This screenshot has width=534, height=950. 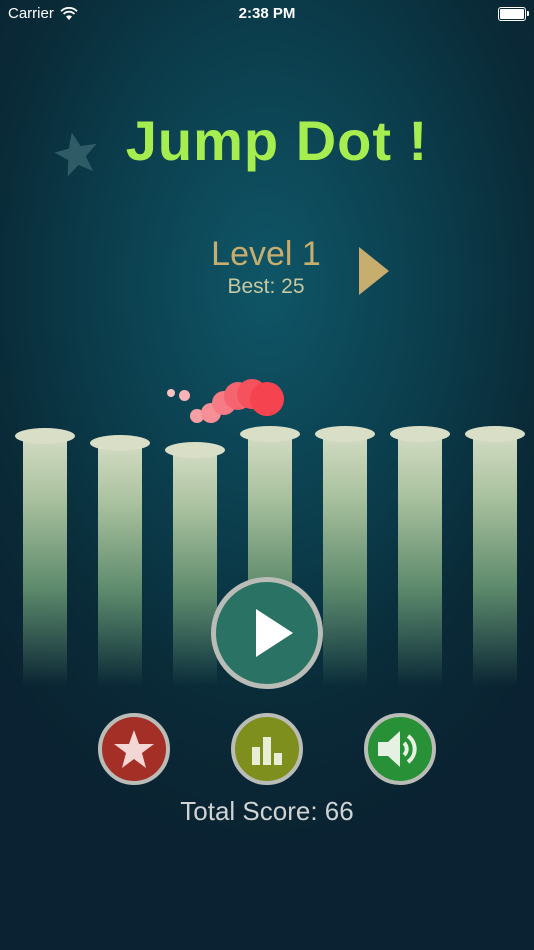 What do you see at coordinates (513, 14) in the screenshot?
I see `battery-icon` at bounding box center [513, 14].